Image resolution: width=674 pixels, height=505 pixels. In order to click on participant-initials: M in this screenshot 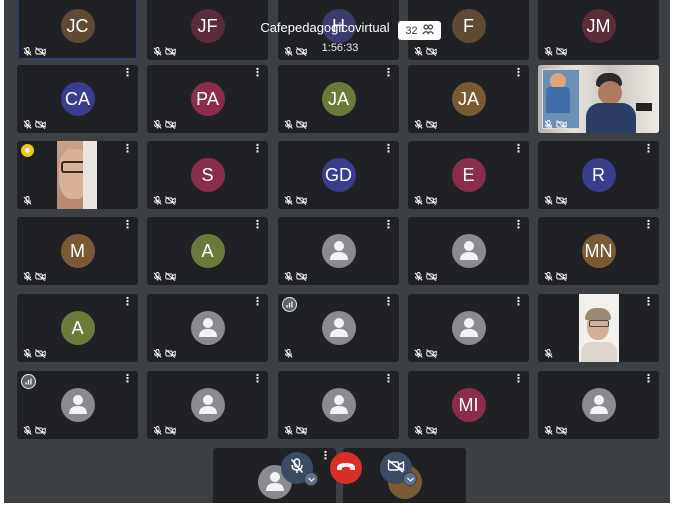, I will do `click(77, 251)`.